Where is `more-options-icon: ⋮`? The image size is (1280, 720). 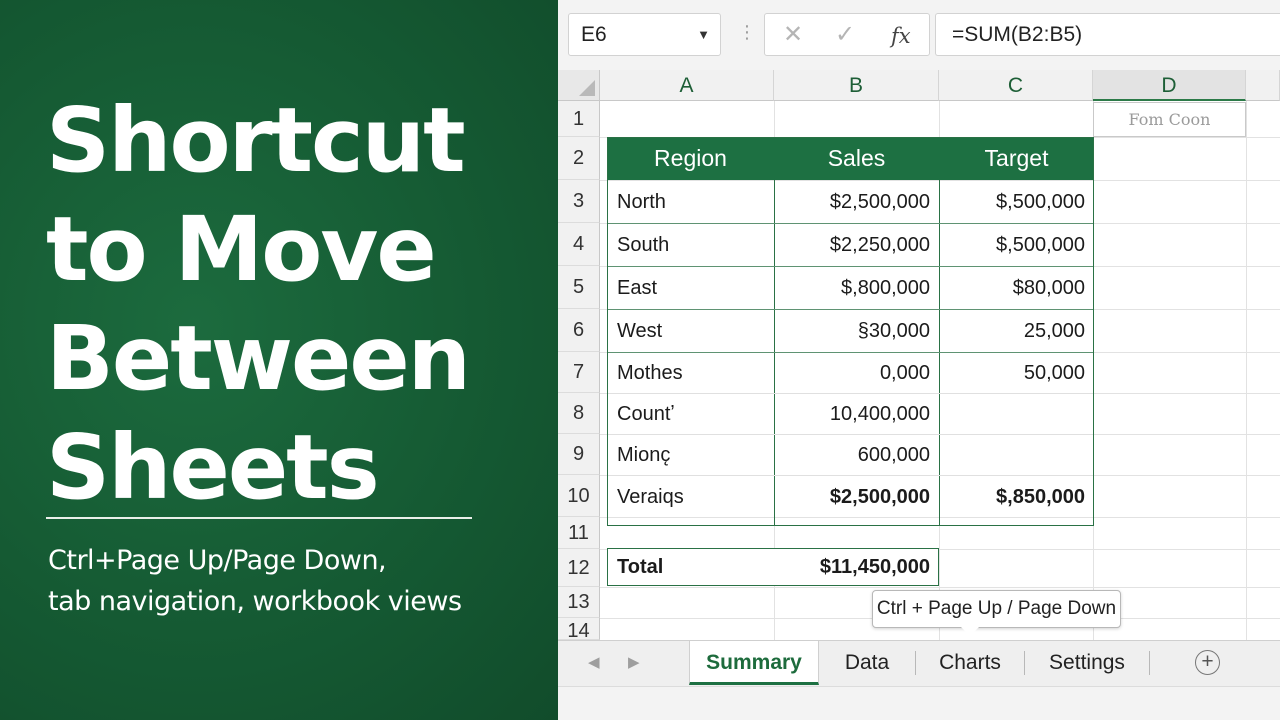
more-options-icon: ⋮ is located at coordinates (747, 32).